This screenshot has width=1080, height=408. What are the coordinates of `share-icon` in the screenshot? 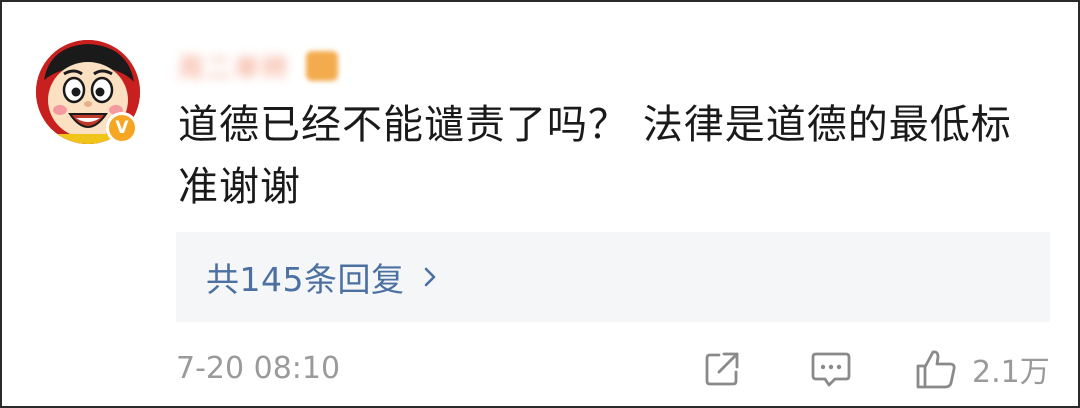 It's located at (722, 369).